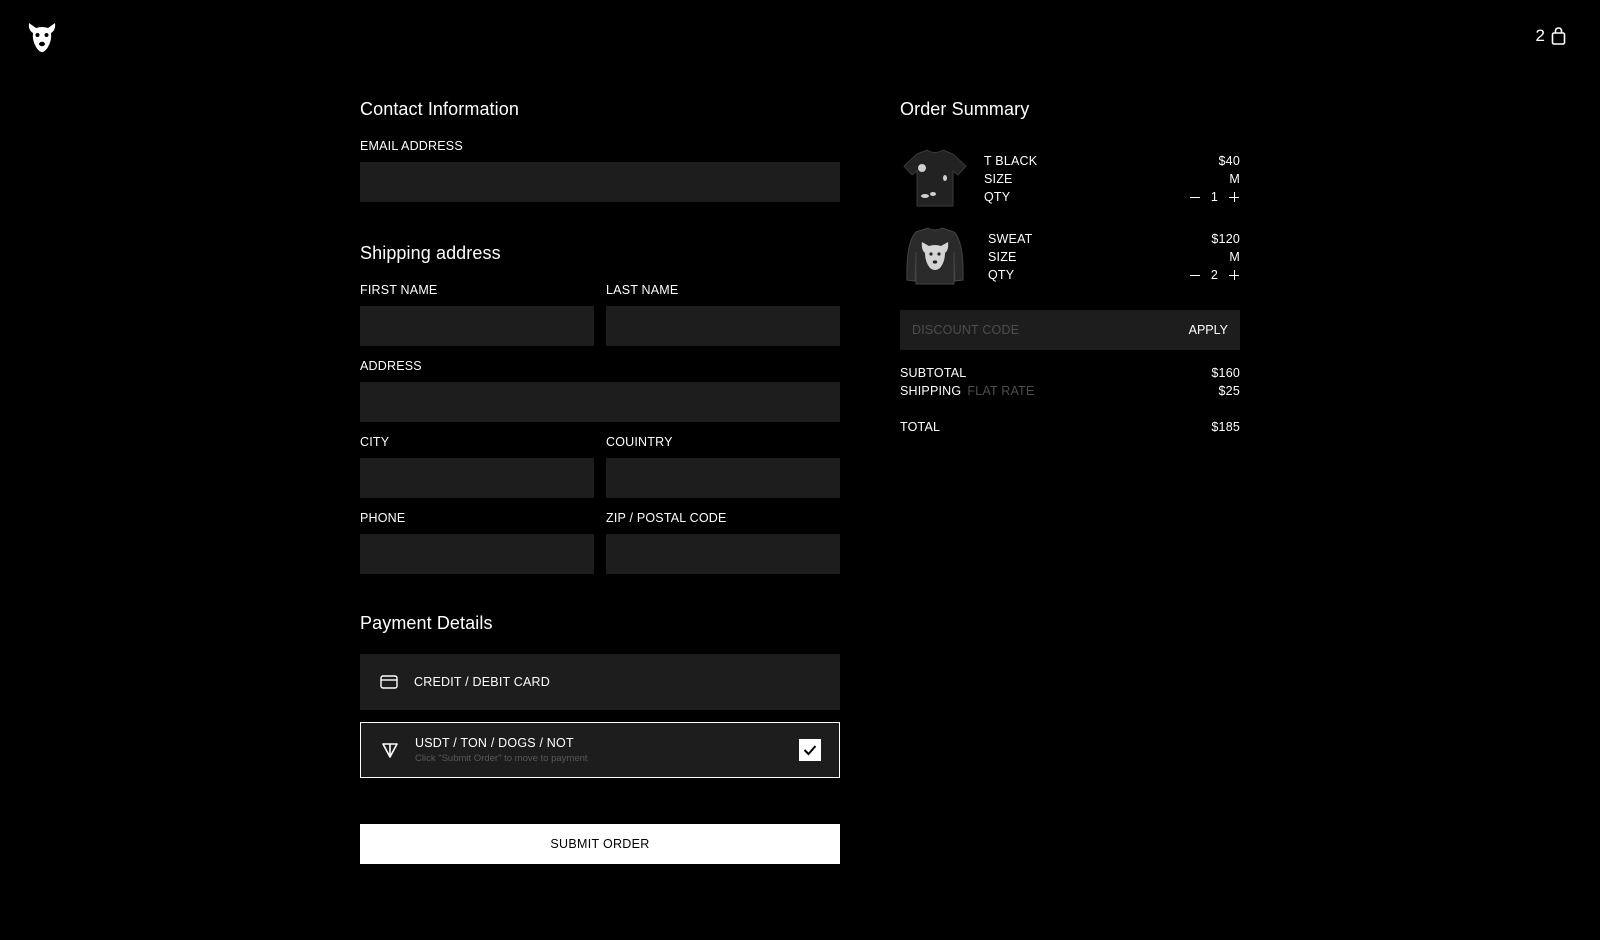 This screenshot has height=940, width=1600. I want to click on apply-button: APPLY, so click(1208, 330).